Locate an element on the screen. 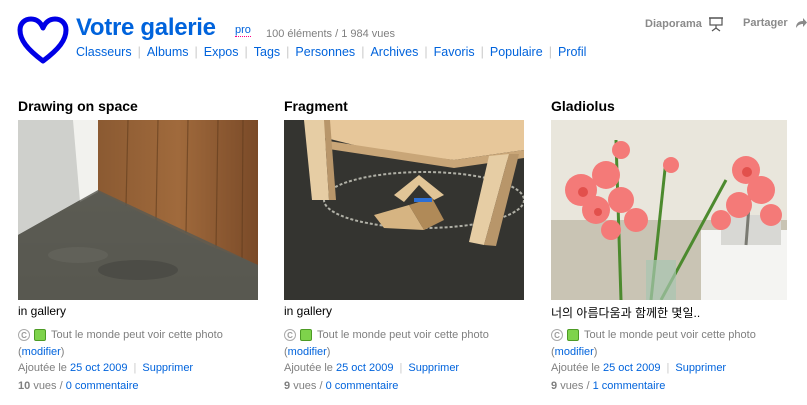 The image size is (807, 405). share-arrow-icon is located at coordinates (801, 23).